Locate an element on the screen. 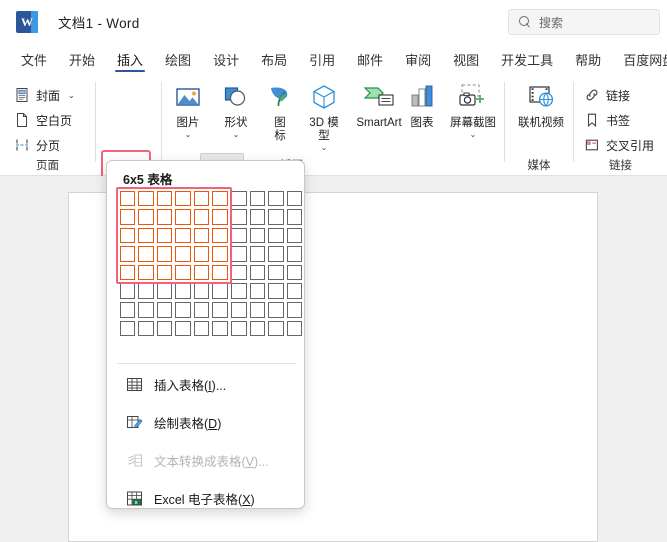  table-size-cell-5x4 is located at coordinates (201, 254).